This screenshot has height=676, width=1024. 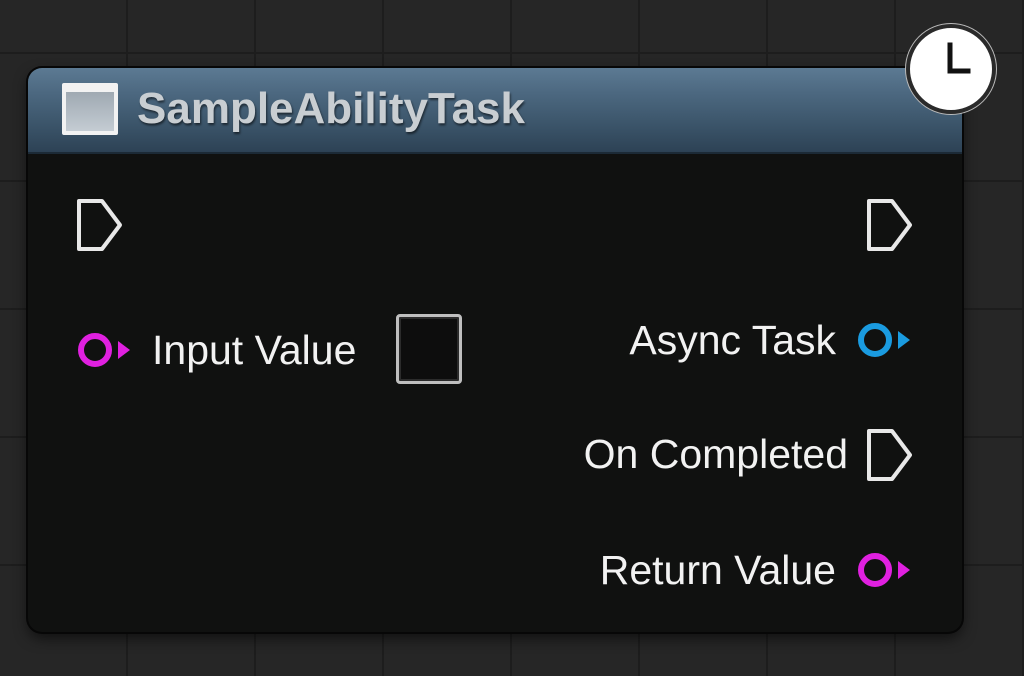 What do you see at coordinates (717, 570) in the screenshot?
I see `return-value-label: Return Value` at bounding box center [717, 570].